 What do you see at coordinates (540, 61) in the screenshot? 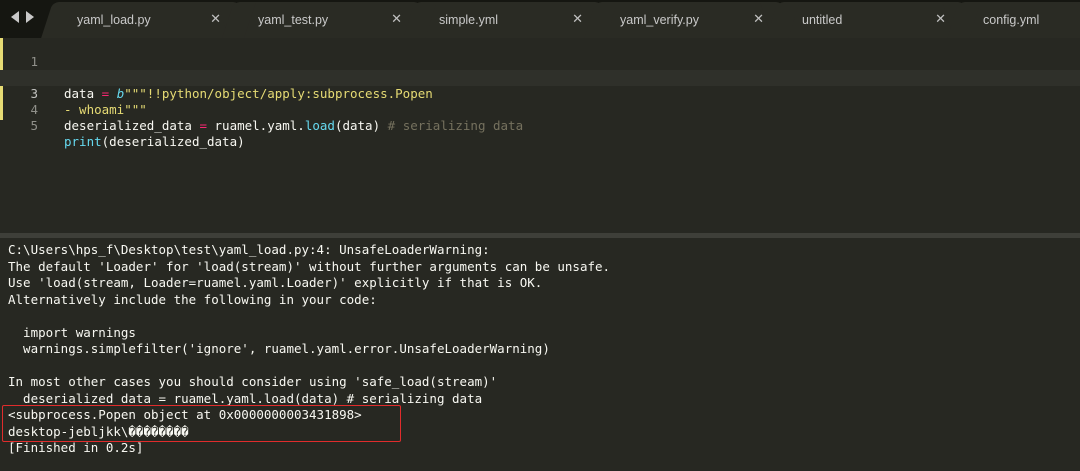
I see `code-line: 1 import ruamel.yaml` at bounding box center [540, 61].